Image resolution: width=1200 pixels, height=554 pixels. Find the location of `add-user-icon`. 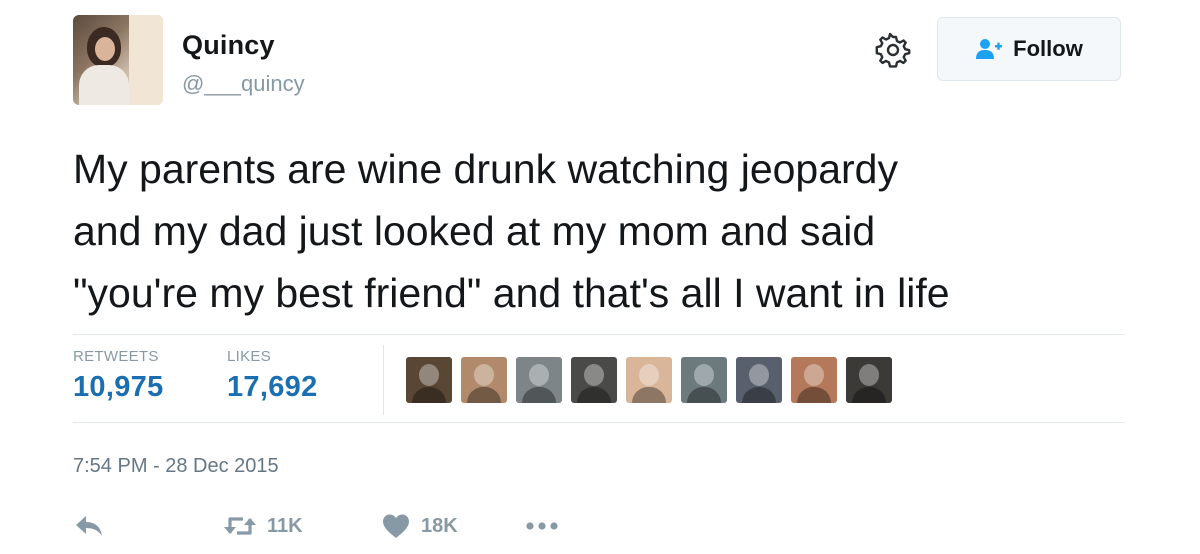

add-user-icon is located at coordinates (989, 49).